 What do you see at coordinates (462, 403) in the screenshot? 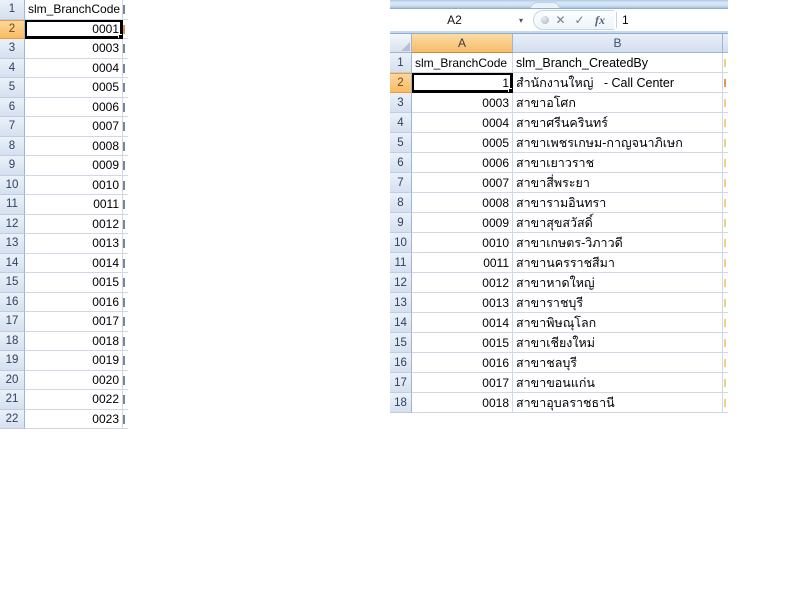
I see `cell-a: 0018` at bounding box center [462, 403].